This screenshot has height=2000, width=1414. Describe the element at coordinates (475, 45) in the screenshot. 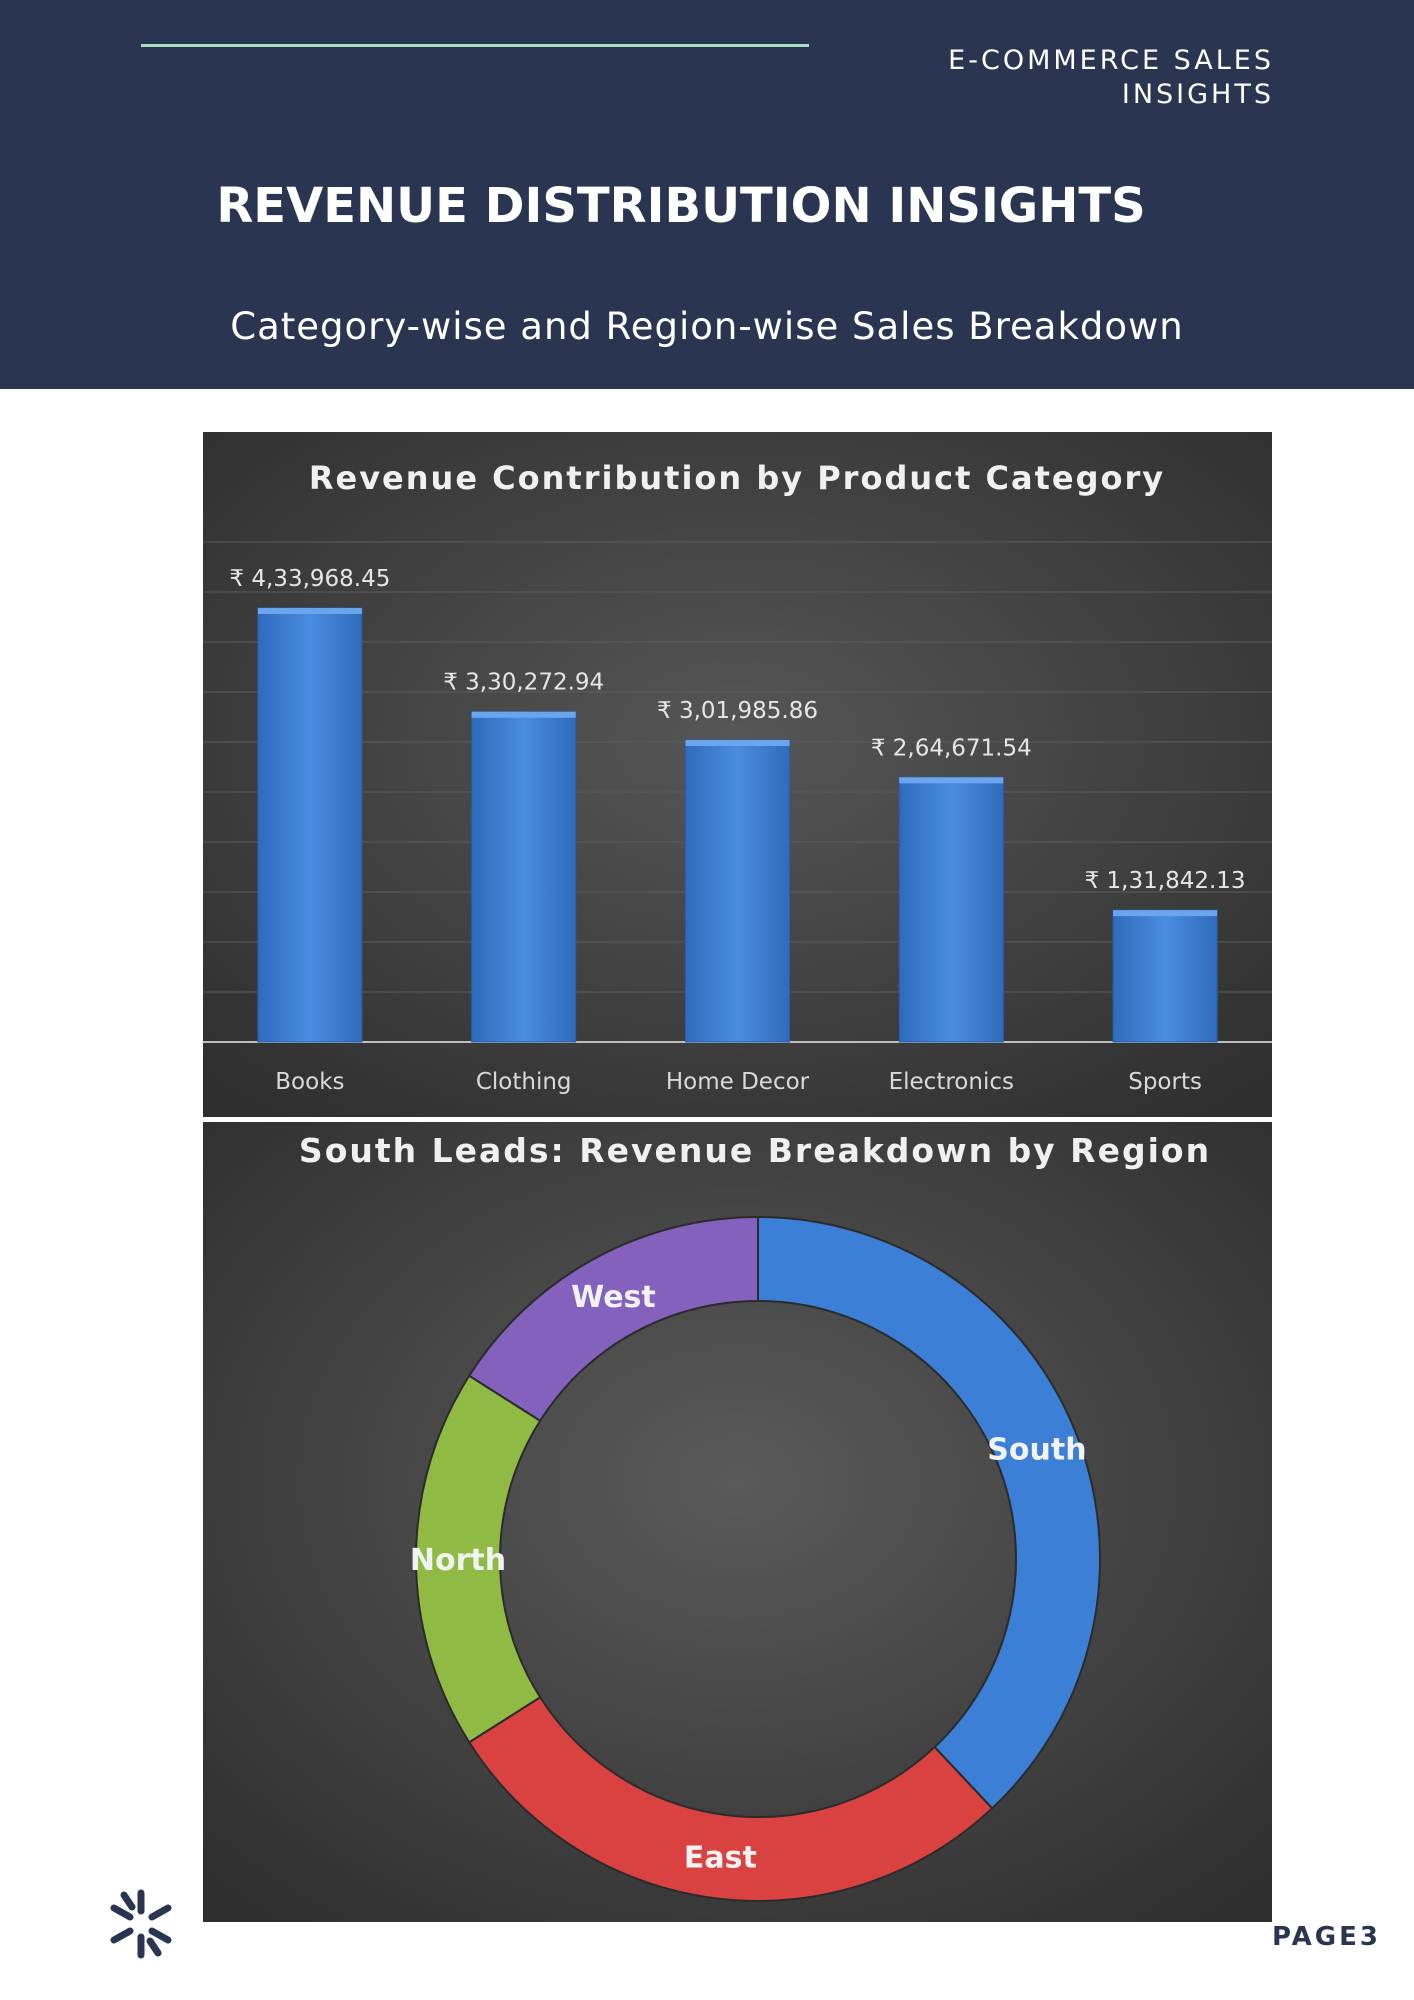

I see `accent-line` at that location.